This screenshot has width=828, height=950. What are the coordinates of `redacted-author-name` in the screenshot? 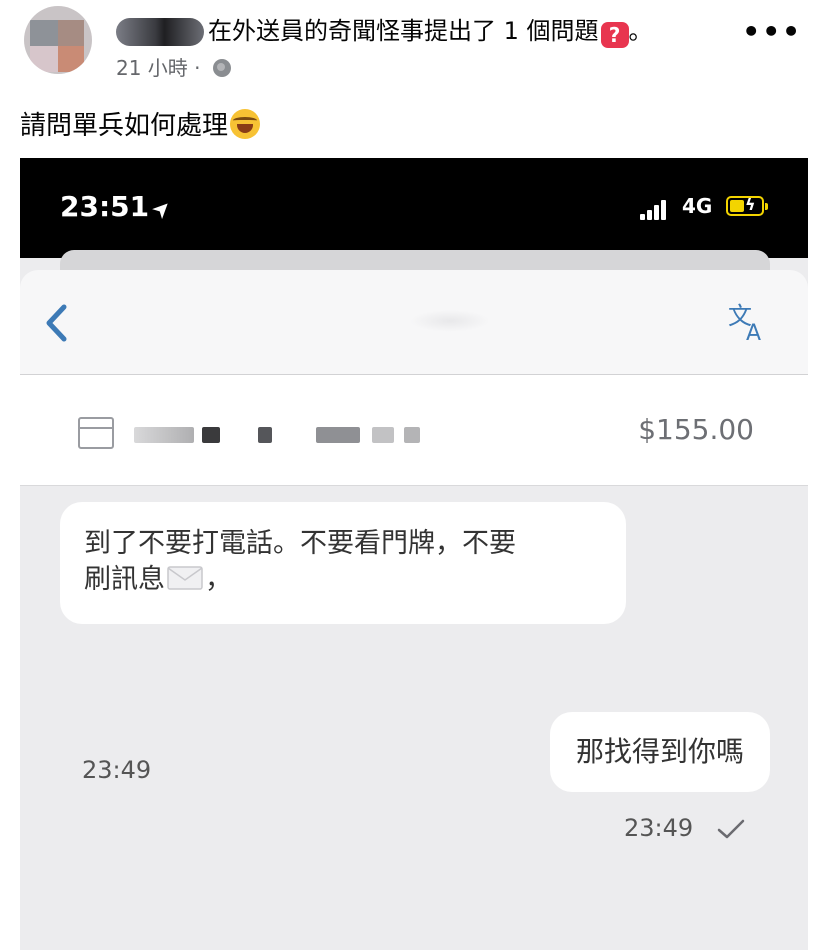 It's located at (160, 32).